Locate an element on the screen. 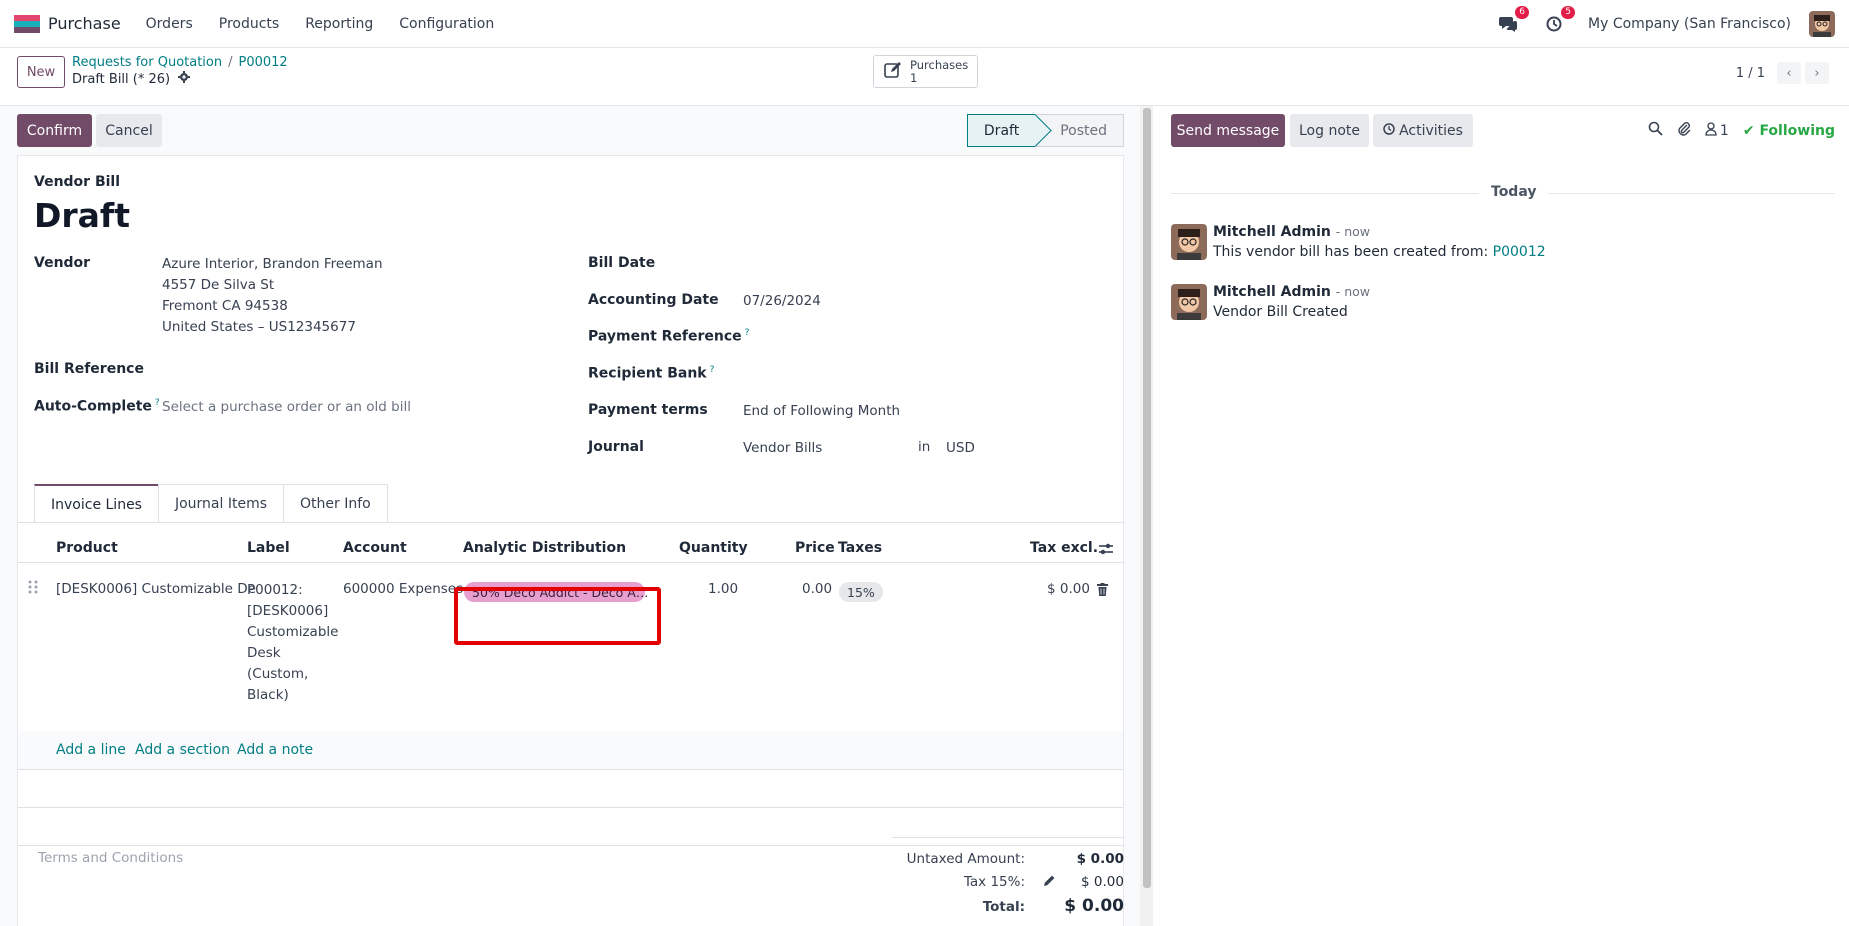  line-product: [DESK0006] Customizable De is located at coordinates (156, 589).